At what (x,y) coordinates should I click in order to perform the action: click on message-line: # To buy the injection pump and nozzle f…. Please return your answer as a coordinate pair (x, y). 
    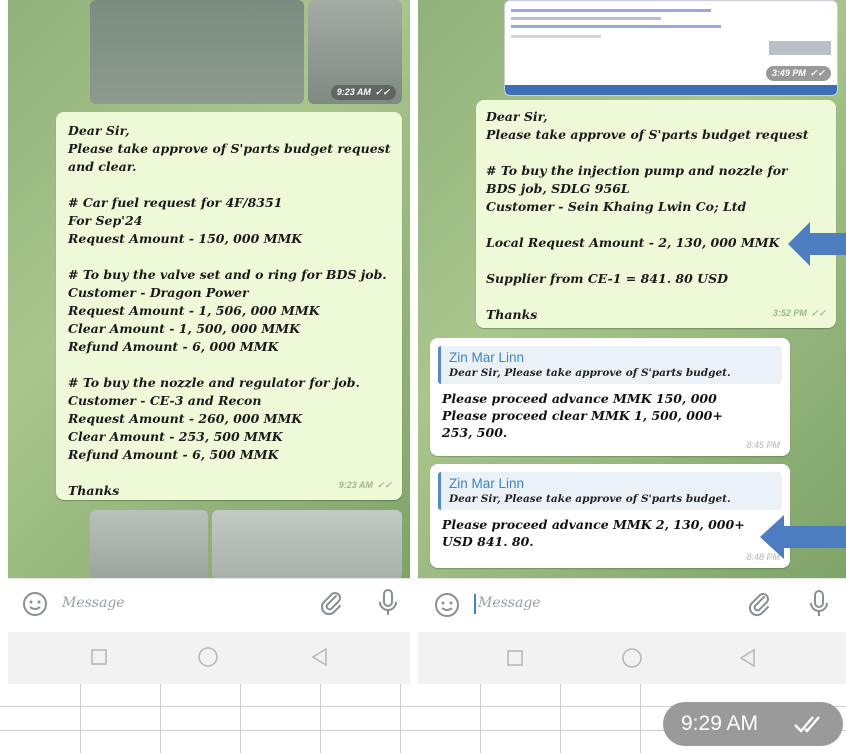
    Looking at the image, I should click on (637, 170).